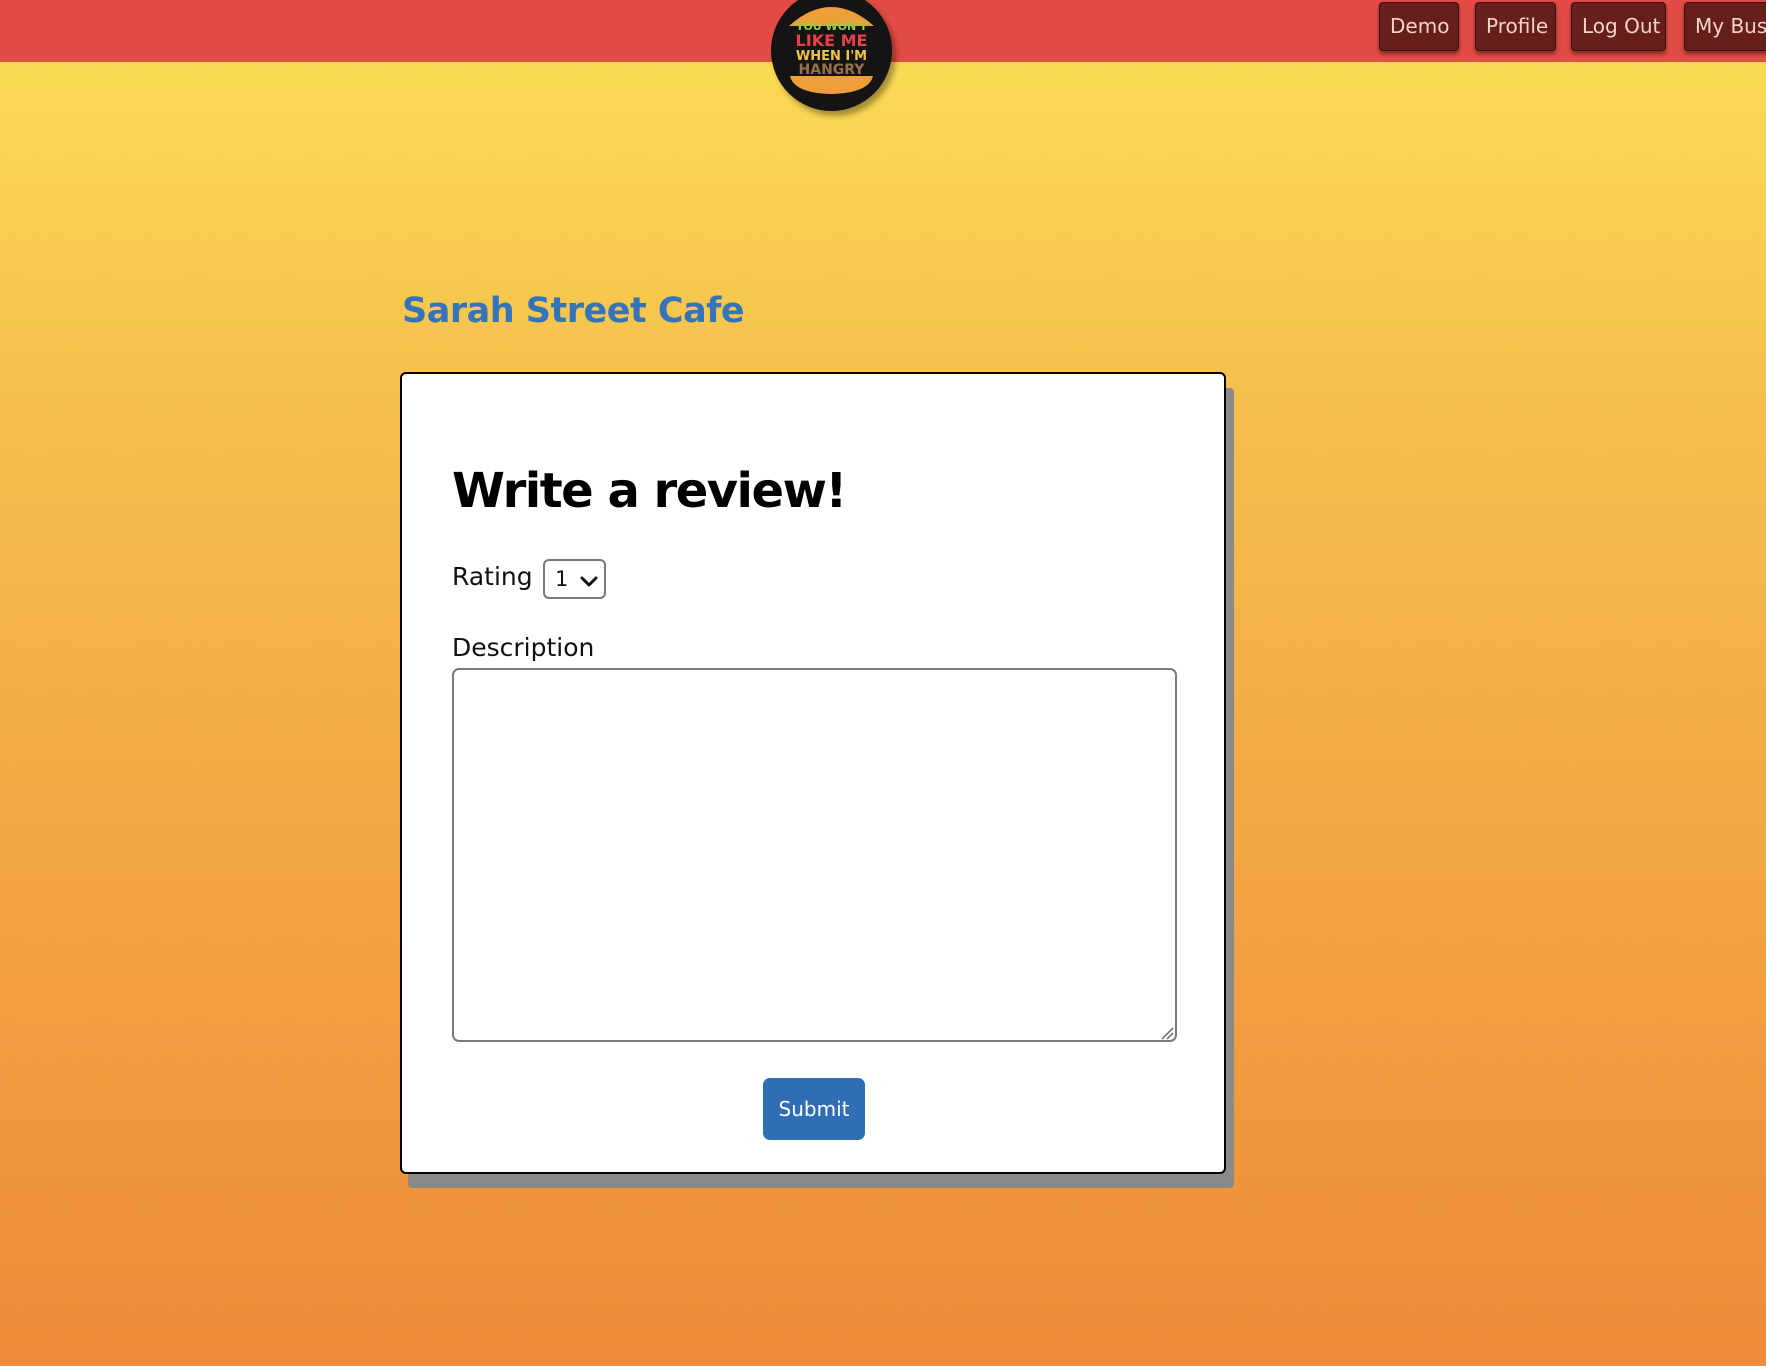  What do you see at coordinates (832, 70) in the screenshot?
I see `logo-line-4: HANGRY` at bounding box center [832, 70].